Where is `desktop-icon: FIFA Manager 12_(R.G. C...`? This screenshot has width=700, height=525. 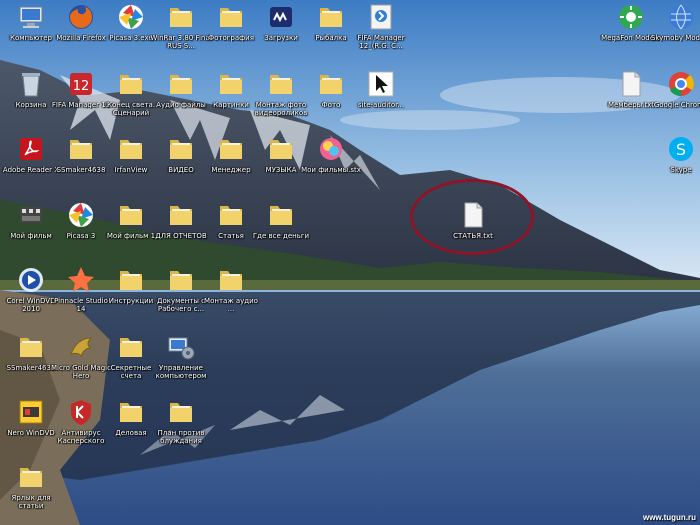 desktop-icon: FIFA Manager 12_(R.G. C... is located at coordinates (381, 31).